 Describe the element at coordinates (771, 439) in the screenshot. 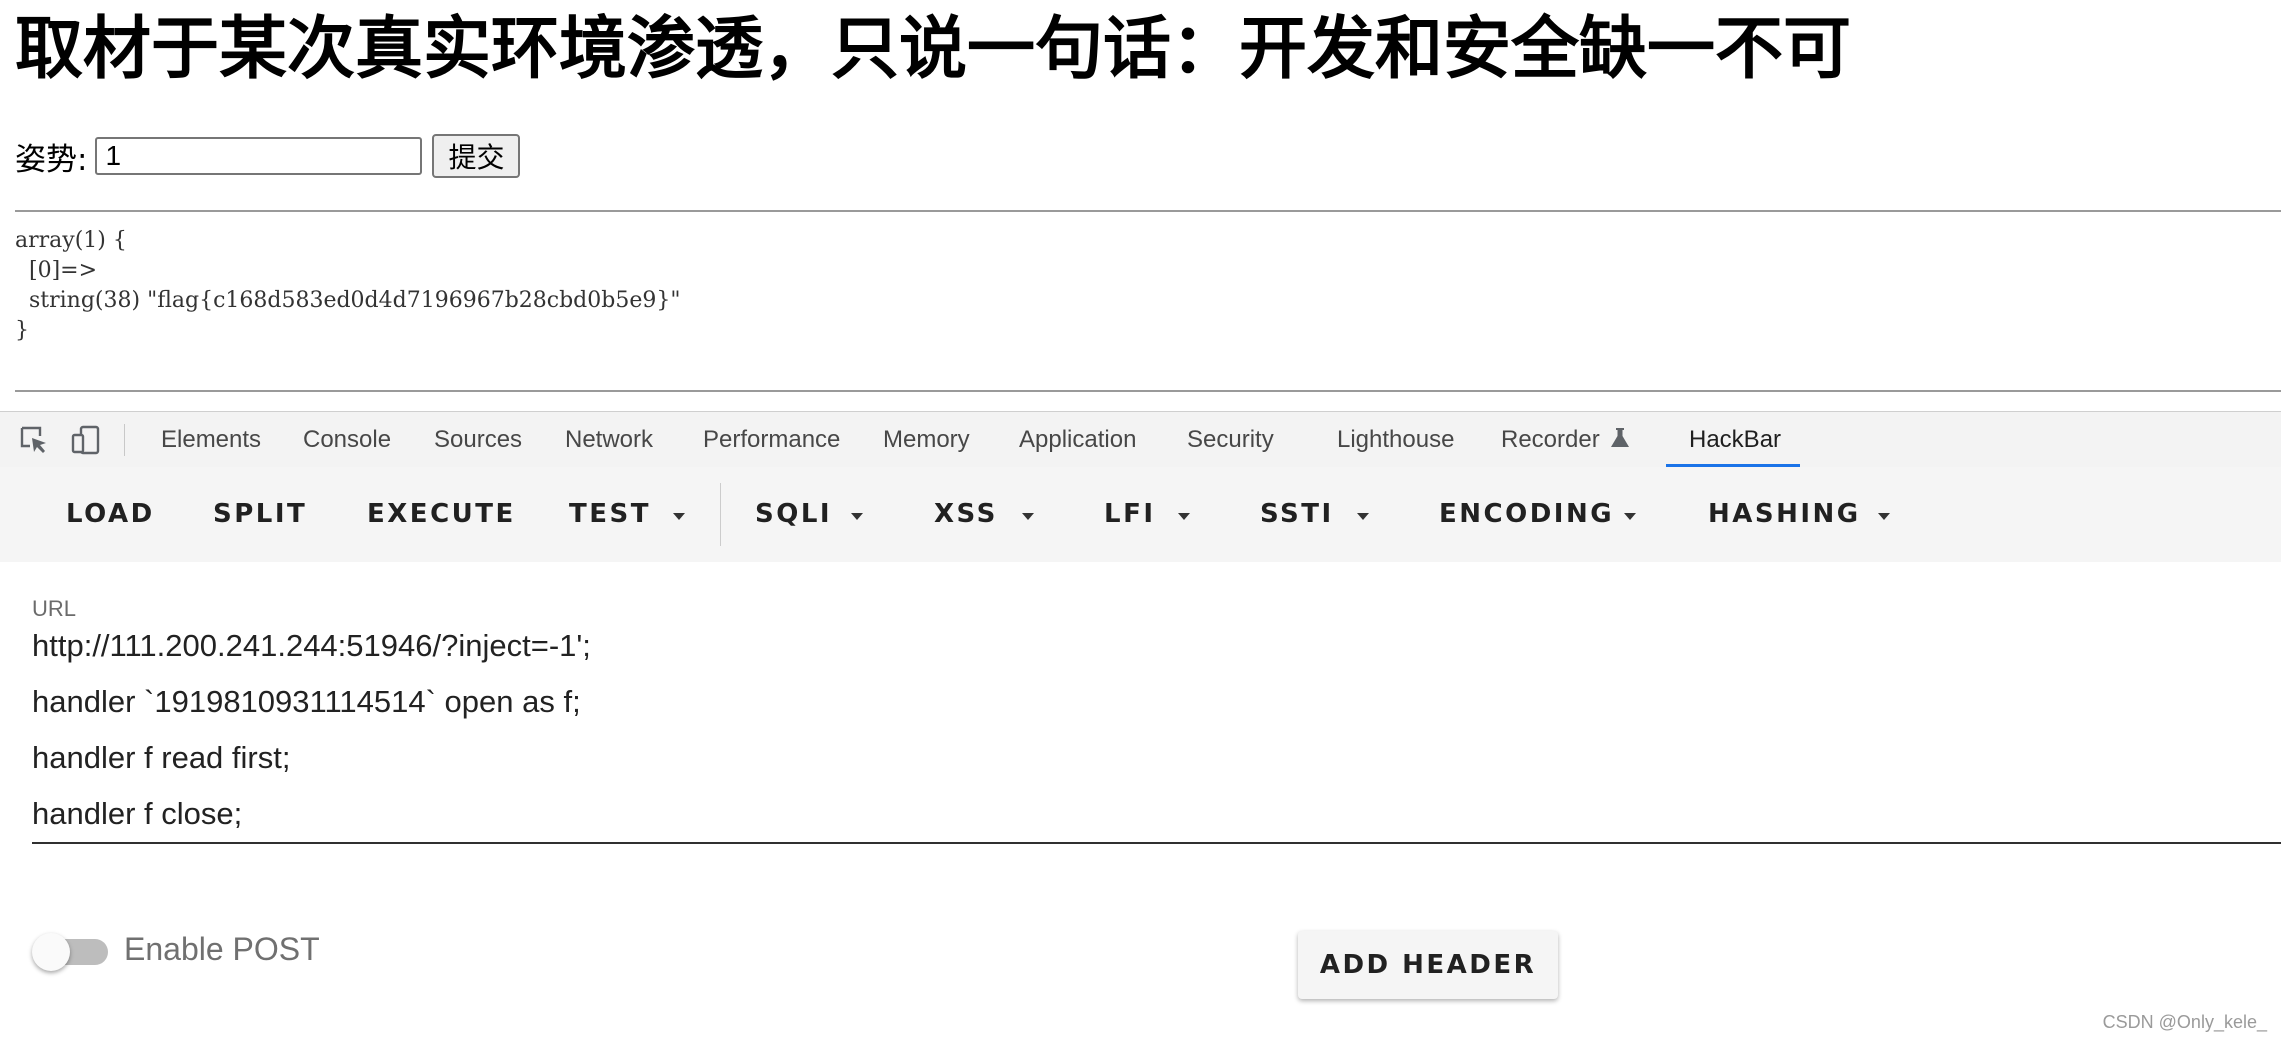

I see `tab-performance: Performance` at that location.